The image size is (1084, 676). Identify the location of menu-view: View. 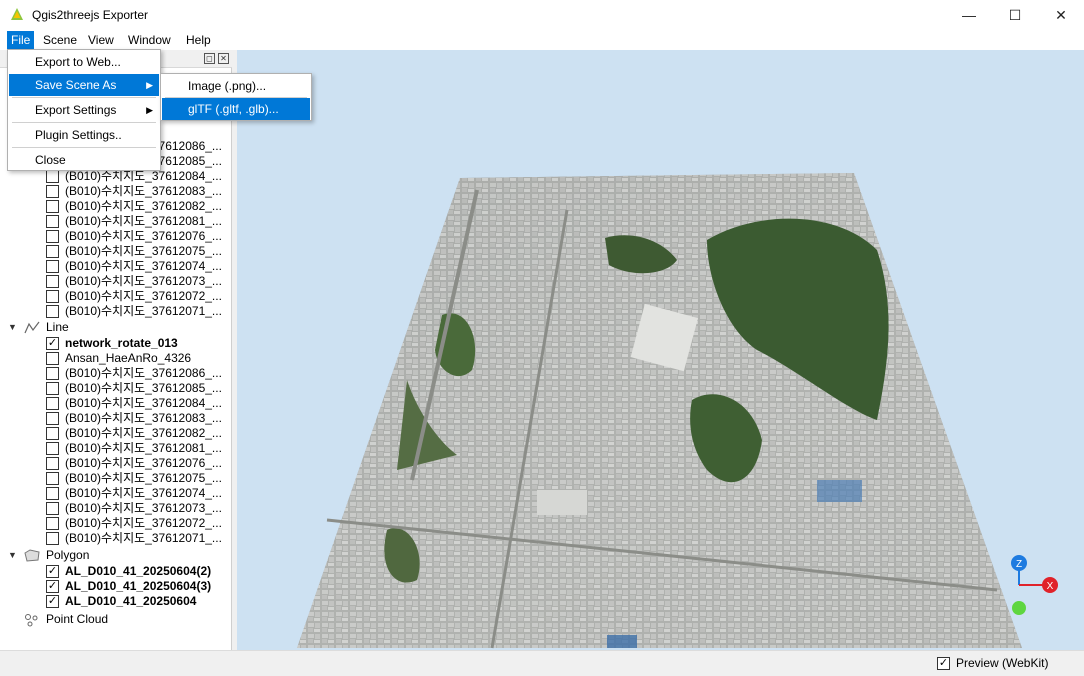
(101, 40).